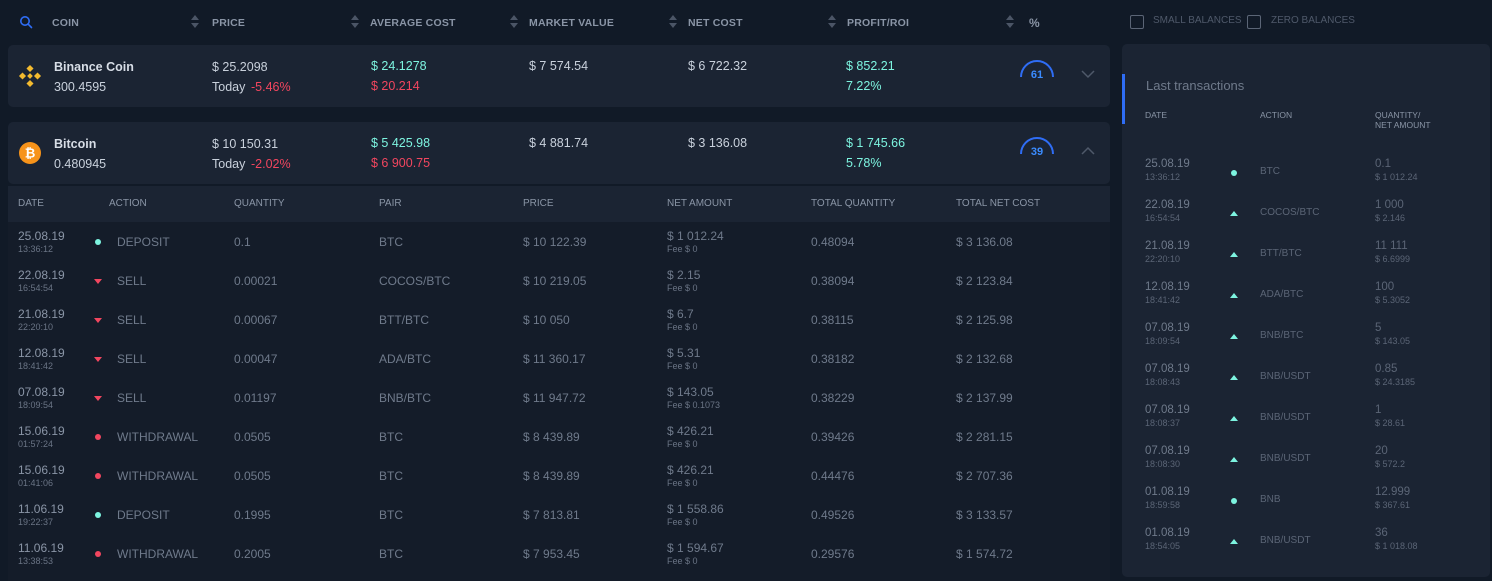  What do you see at coordinates (870, 66) in the screenshot?
I see `profit-value: $ 852.21` at bounding box center [870, 66].